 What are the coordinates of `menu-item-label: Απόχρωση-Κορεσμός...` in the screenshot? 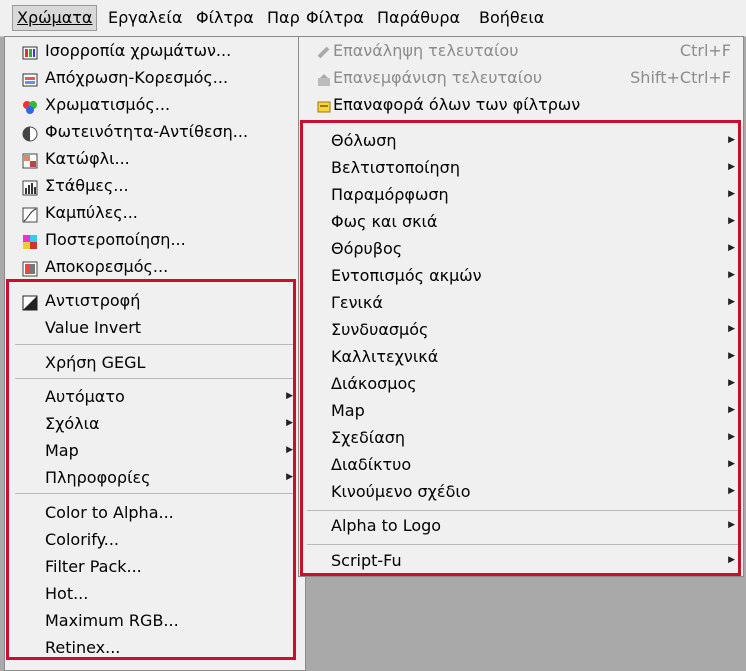 It's located at (137, 77).